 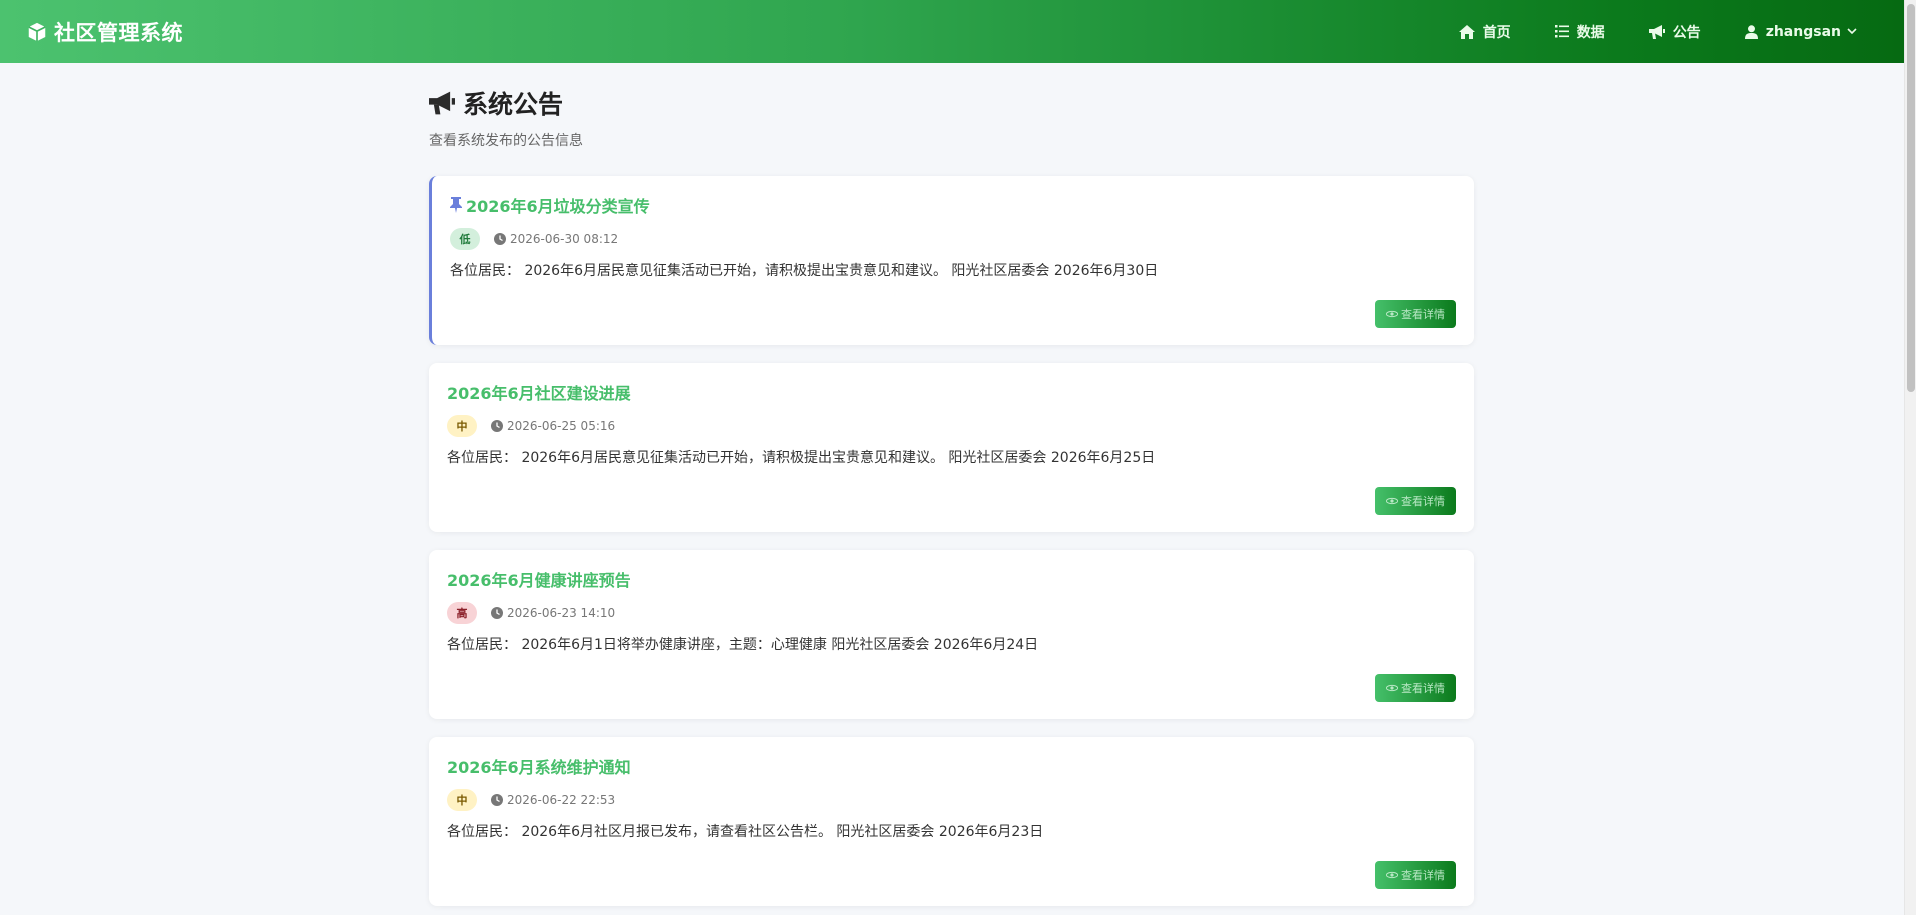 I want to click on time-text: 2026-06-22 22:53, so click(x=561, y=800).